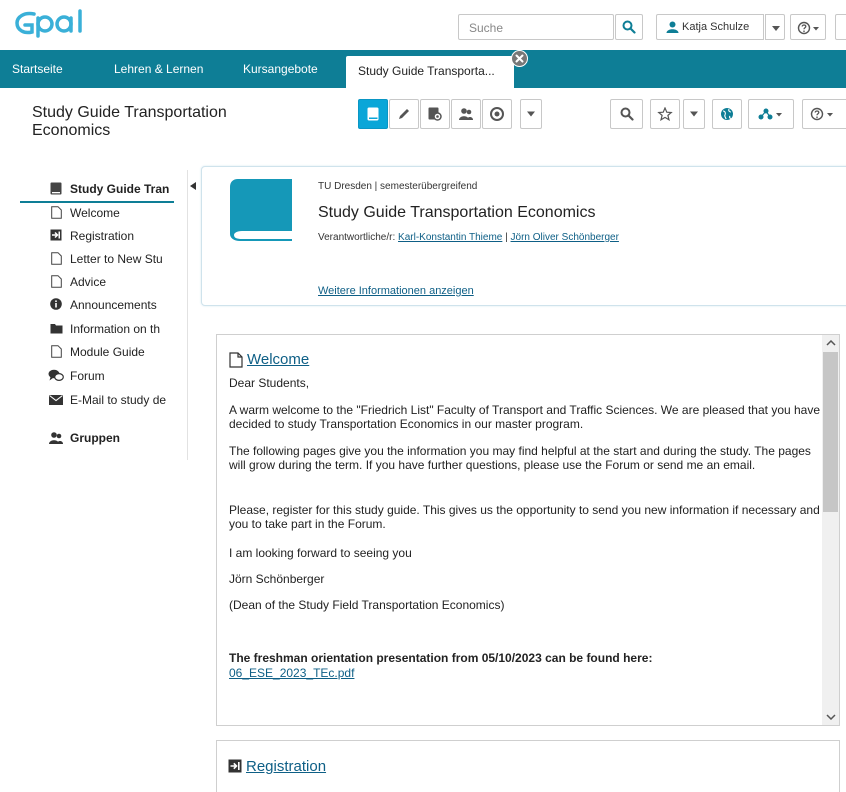 The image size is (846, 792). I want to click on tree-item-label: Letter to New Stu, so click(116, 259).